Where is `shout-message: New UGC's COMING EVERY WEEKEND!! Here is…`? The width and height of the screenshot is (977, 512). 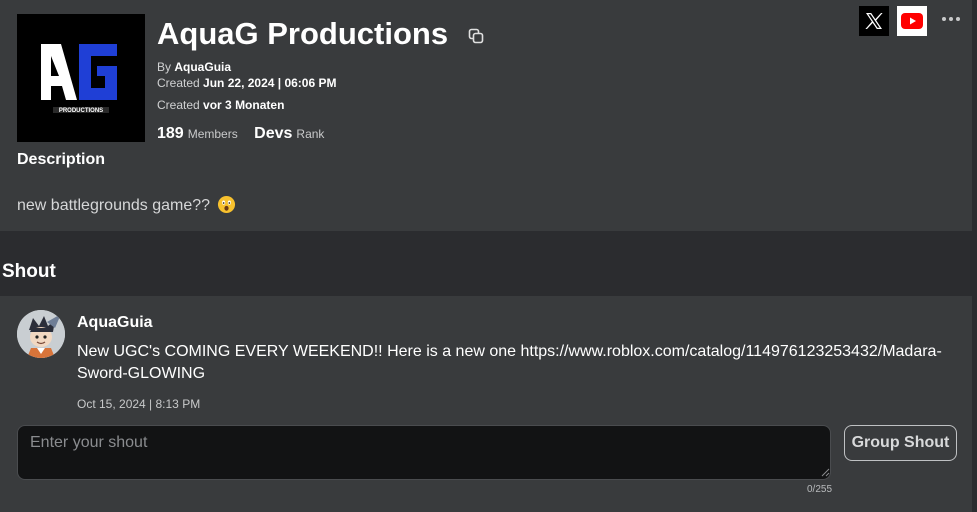
shout-message: New UGC's COMING EVERY WEEKEND!! Here is… is located at coordinates (509, 362).